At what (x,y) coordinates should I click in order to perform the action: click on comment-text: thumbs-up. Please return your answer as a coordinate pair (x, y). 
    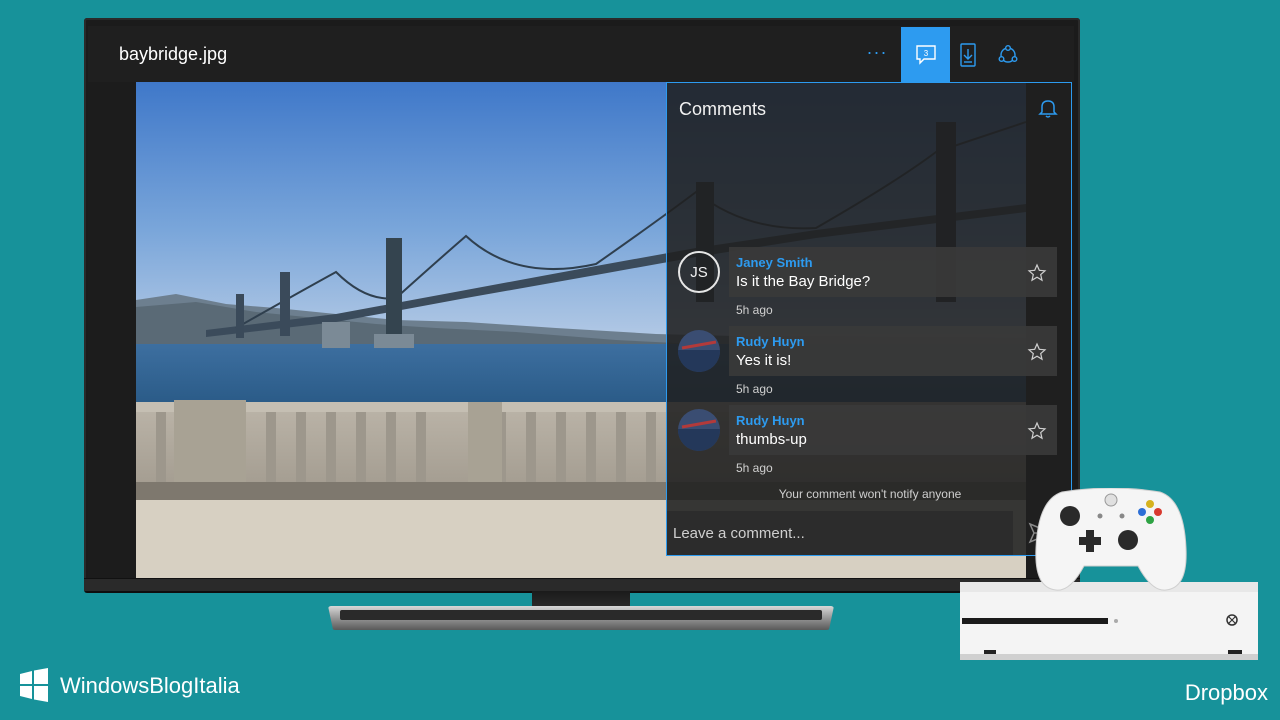
    Looking at the image, I should click on (771, 439).